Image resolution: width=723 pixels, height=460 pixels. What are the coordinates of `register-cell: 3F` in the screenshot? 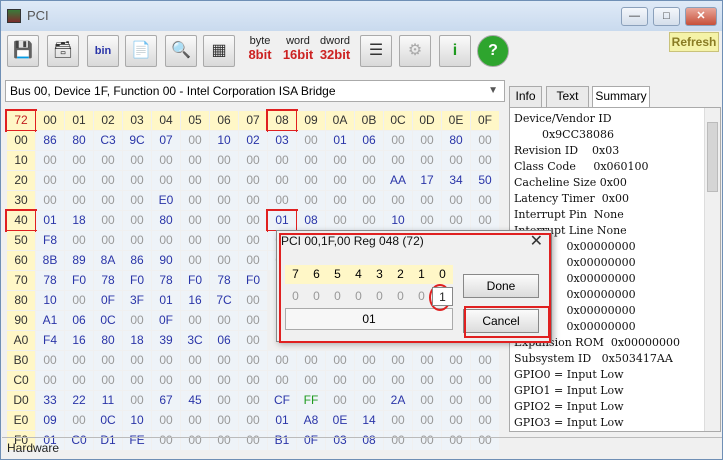 It's located at (137, 300).